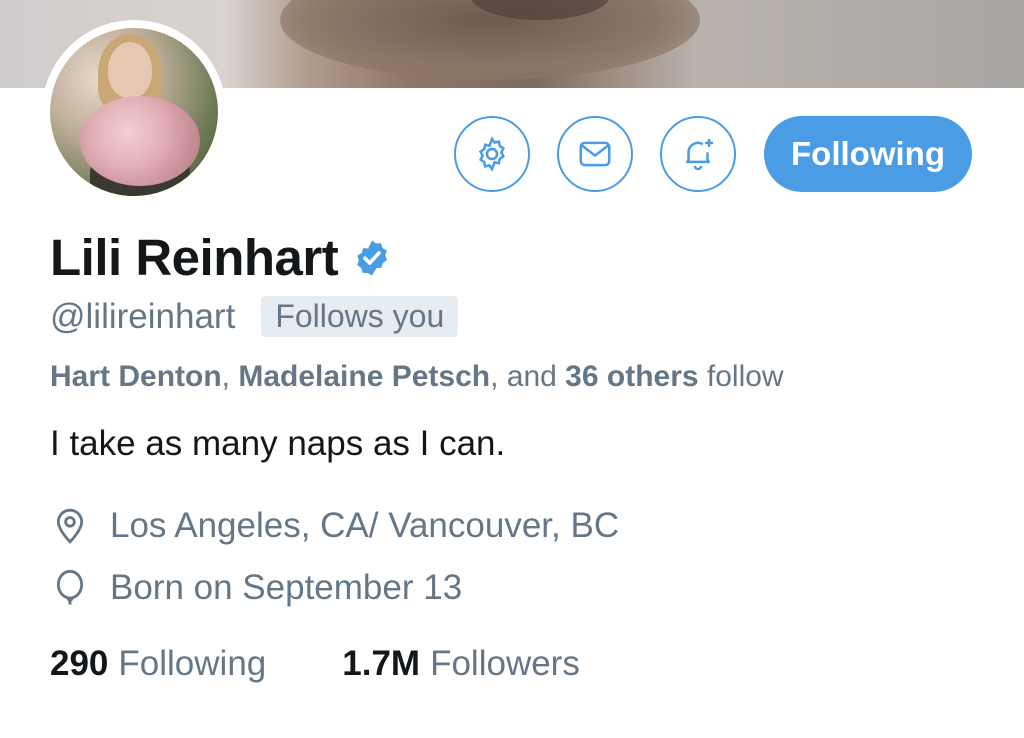 This screenshot has width=1024, height=738. Describe the element at coordinates (360, 316) in the screenshot. I see `follows-you-badge: Follows you` at that location.